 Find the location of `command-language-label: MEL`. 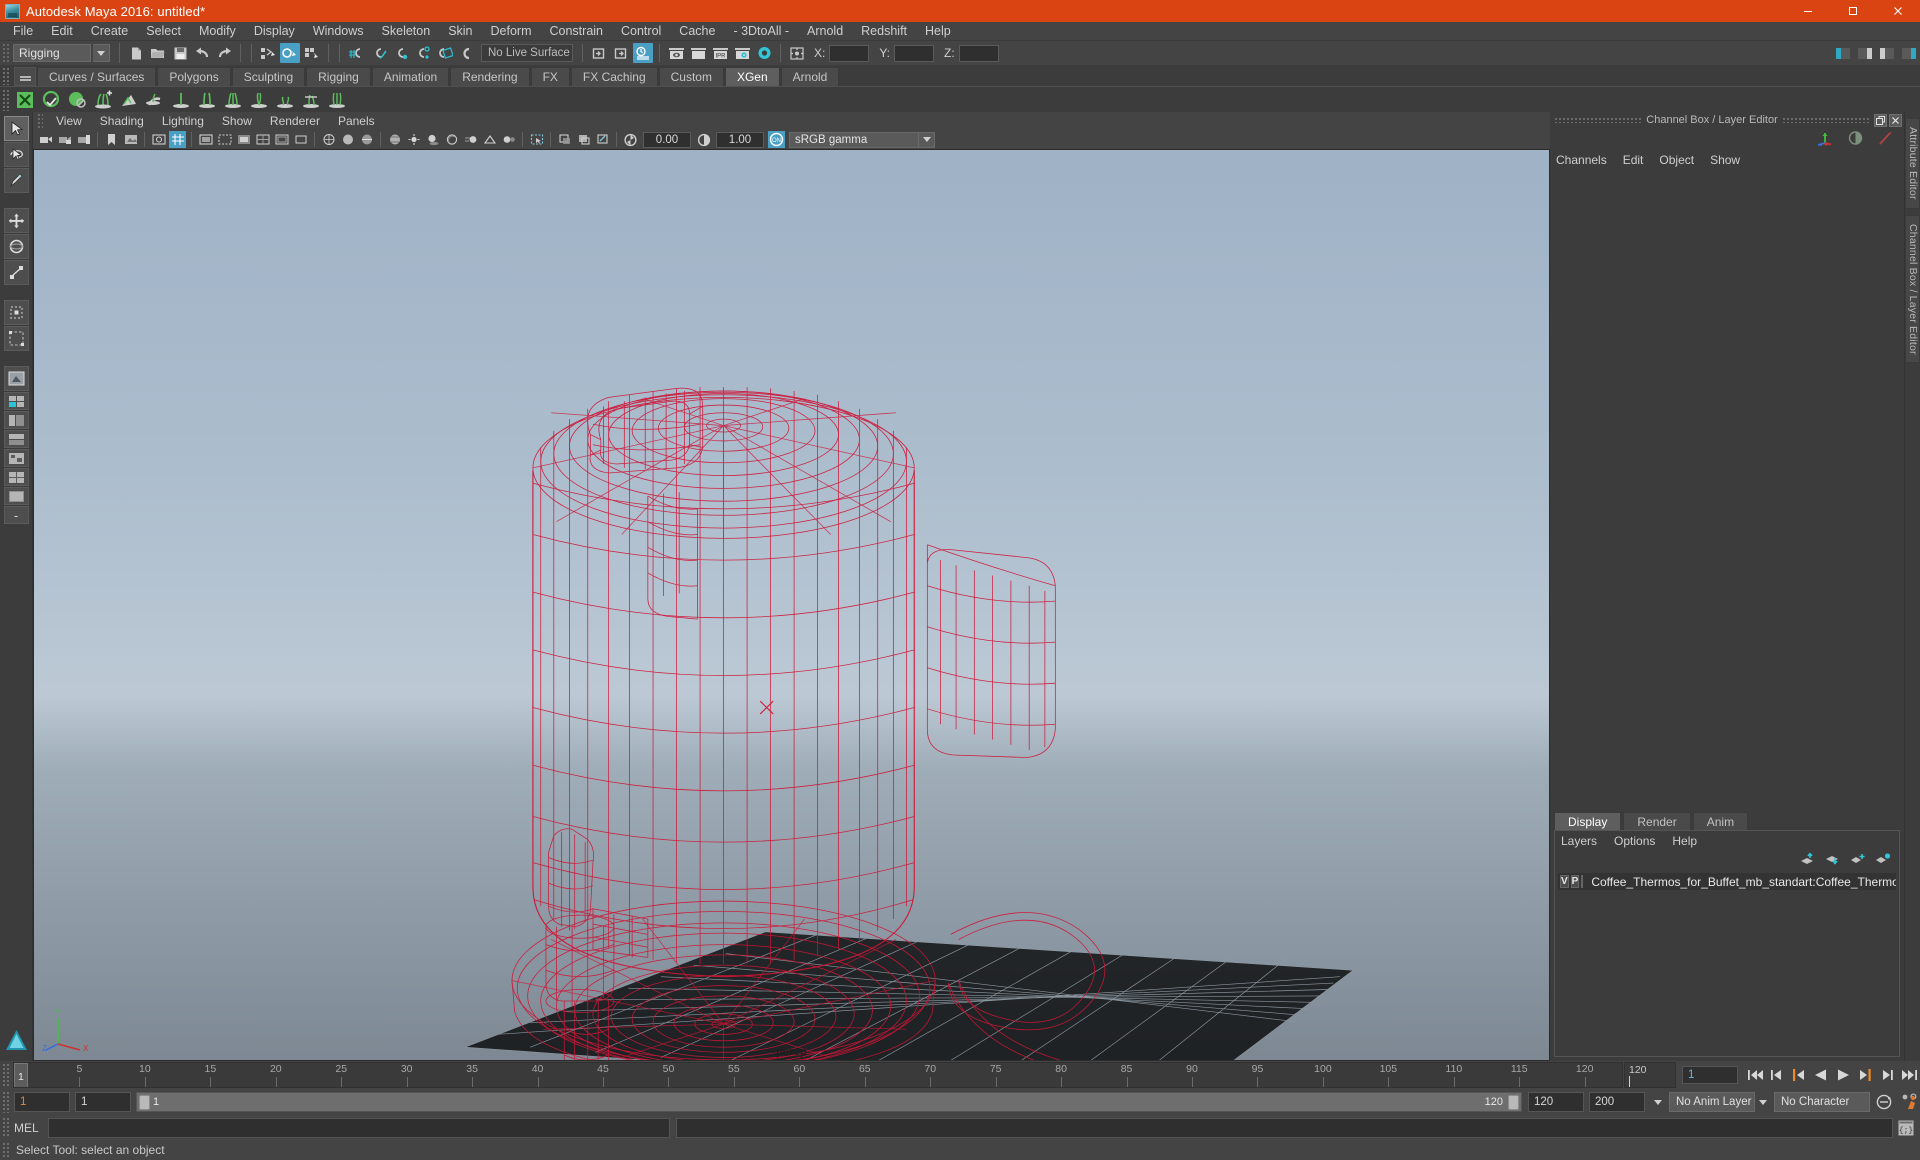

command-language-label: MEL is located at coordinates (31, 1128).